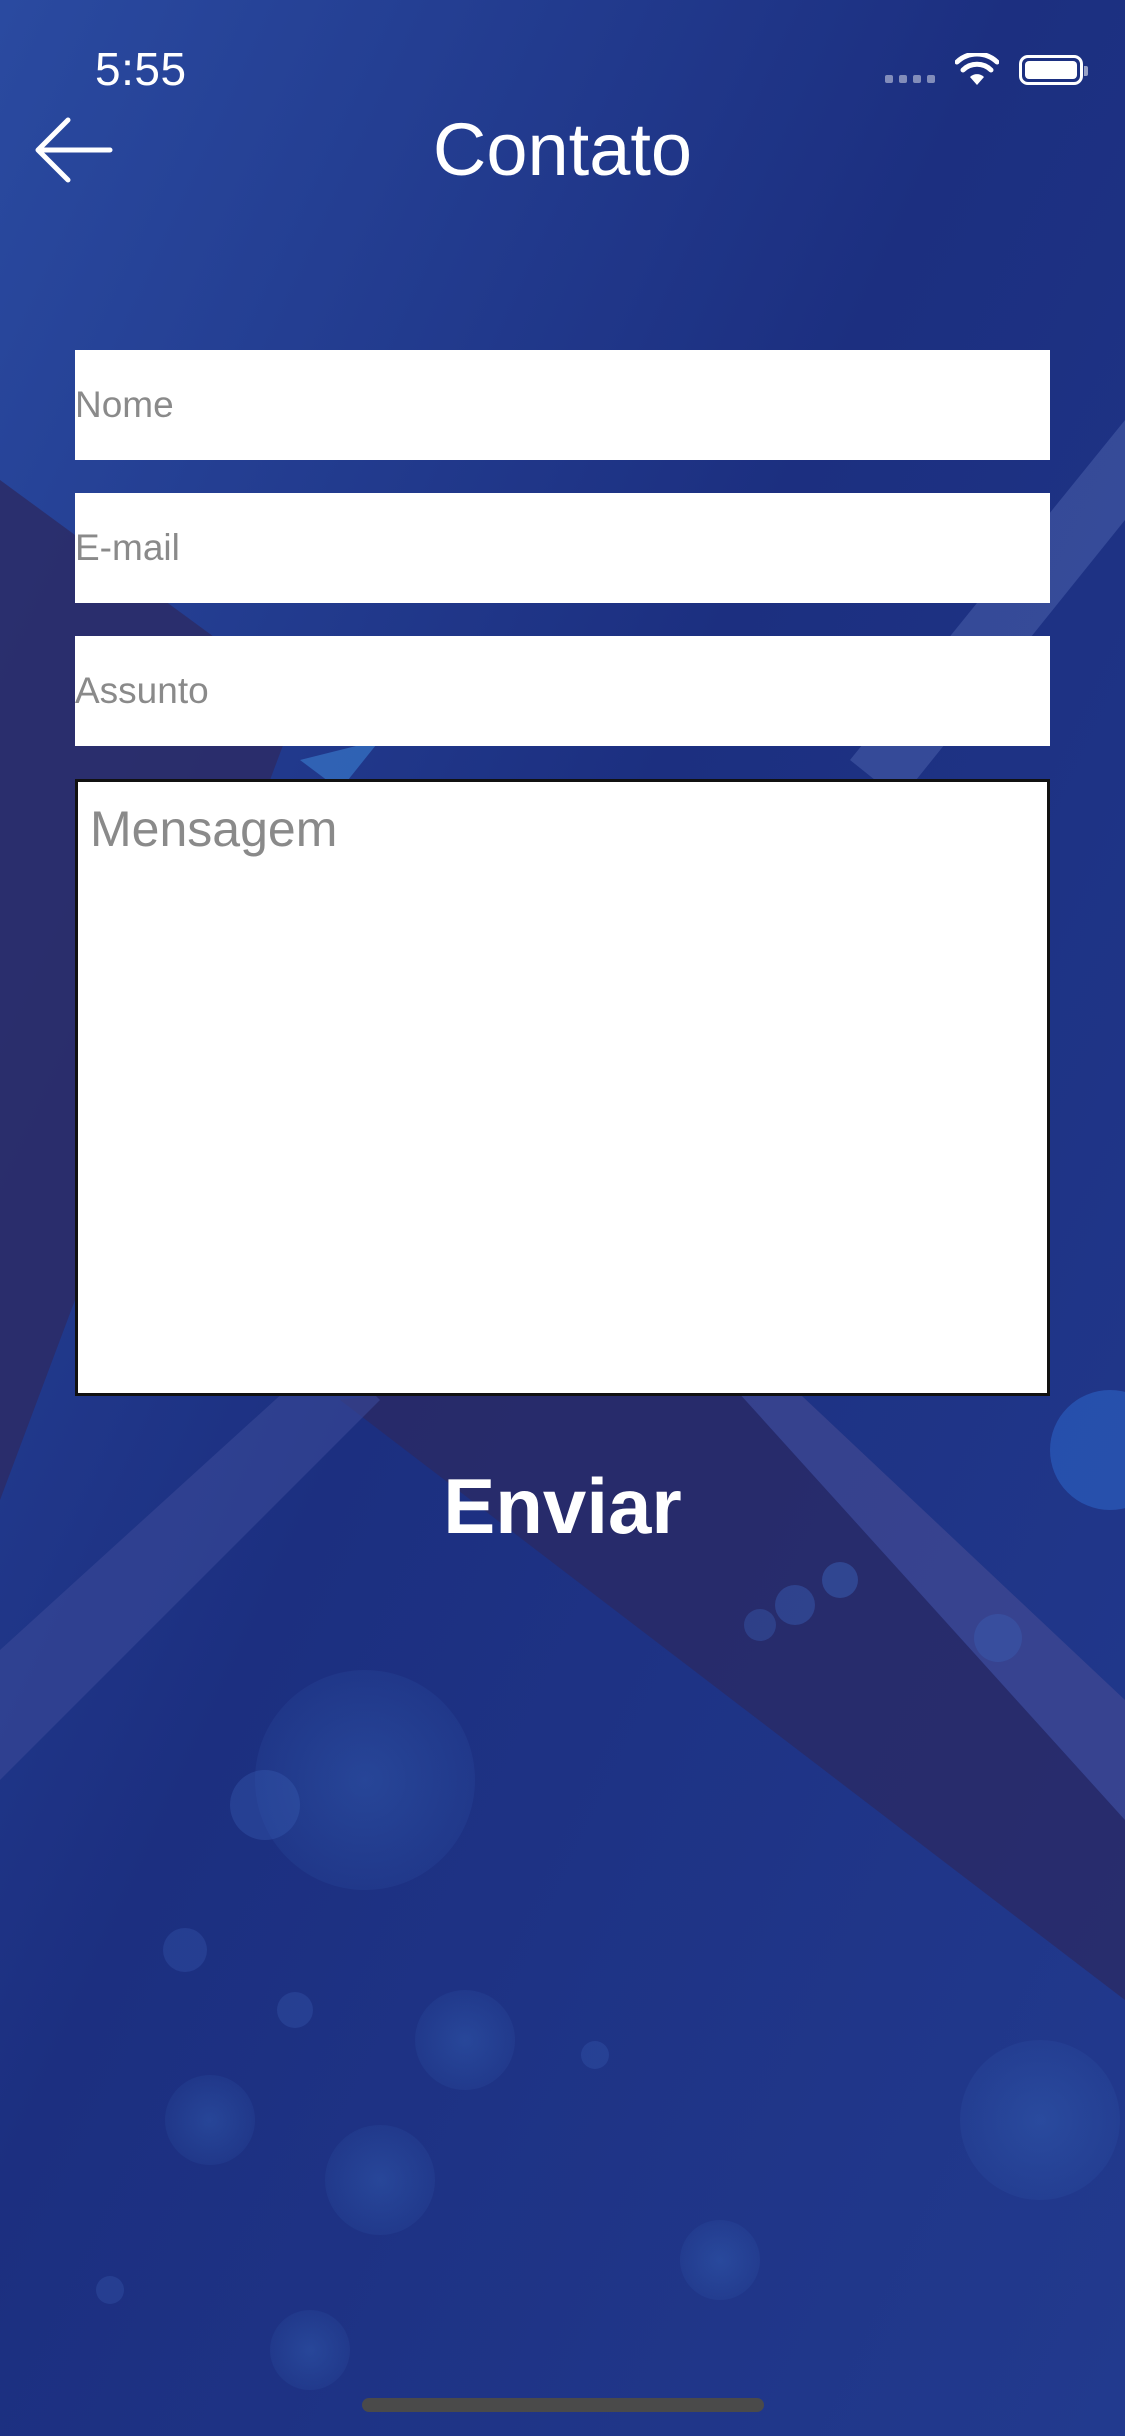 Image resolution: width=1125 pixels, height=2436 pixels. I want to click on status-icons, so click(986, 70).